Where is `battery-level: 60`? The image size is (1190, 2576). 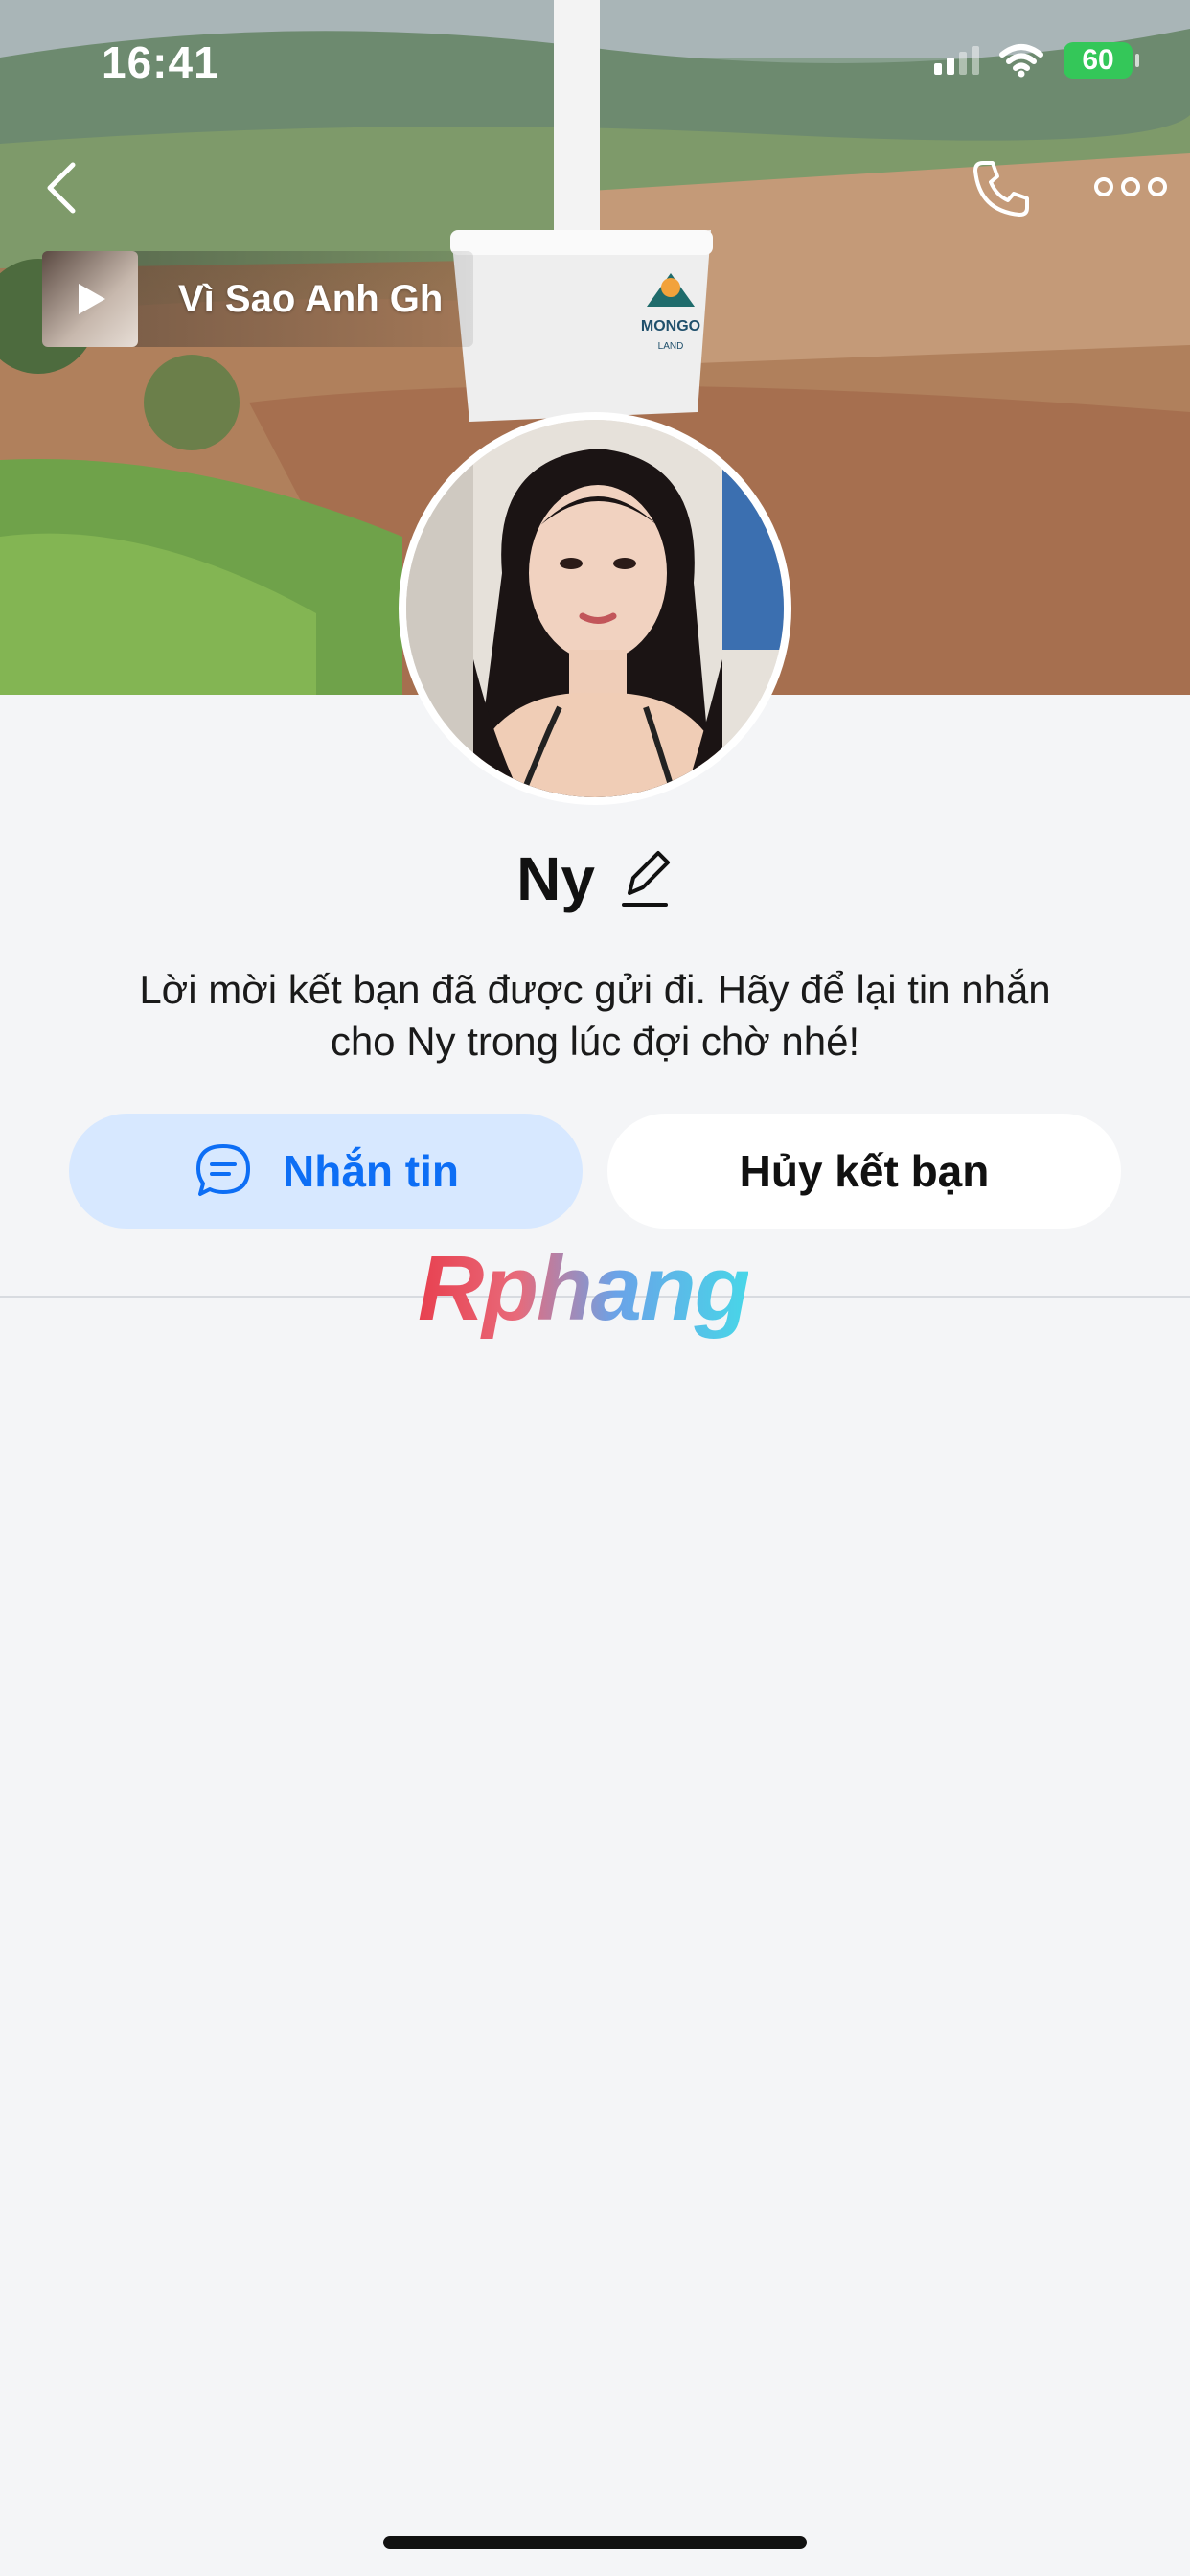
battery-level: 60 is located at coordinates (1098, 60).